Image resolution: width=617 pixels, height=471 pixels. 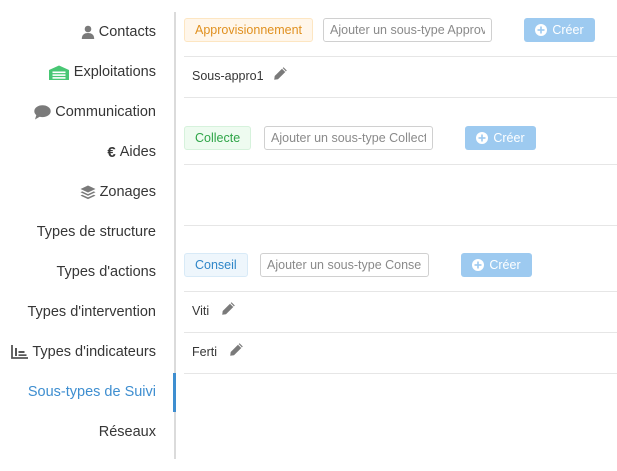 I want to click on group-header-approvisionnement: Approvisionnement Créer, so click(x=400, y=28).